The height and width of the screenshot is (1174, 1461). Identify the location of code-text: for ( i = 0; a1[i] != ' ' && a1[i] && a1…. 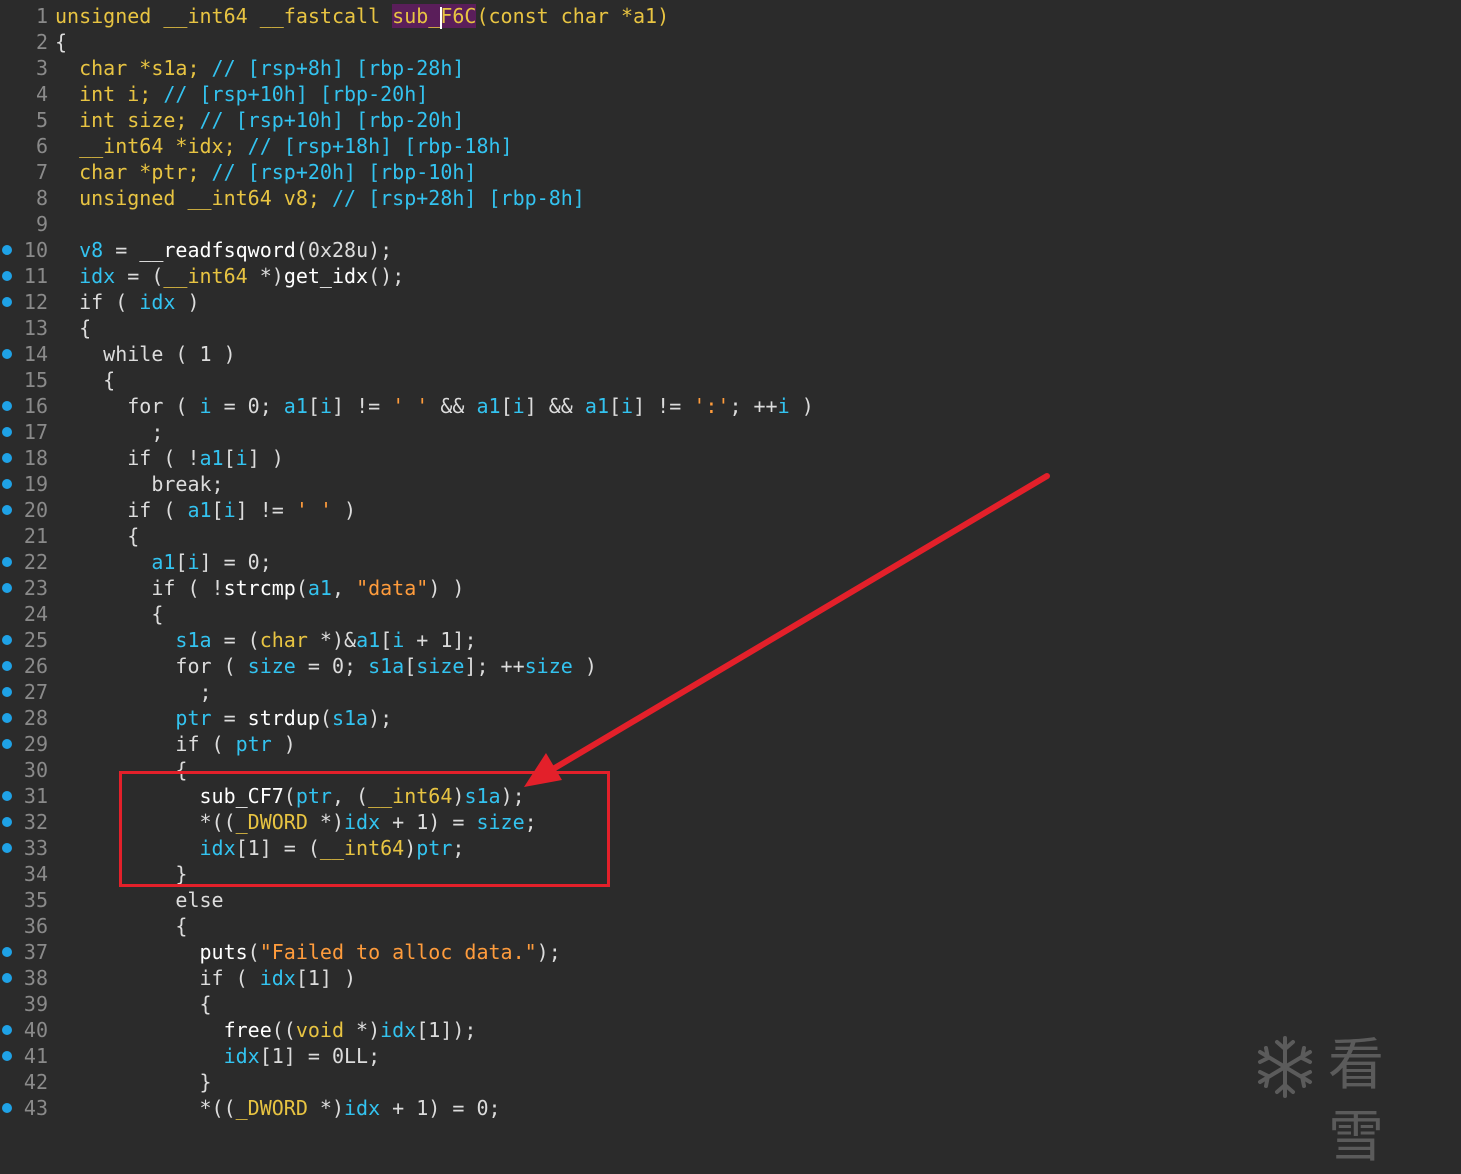
(434, 406).